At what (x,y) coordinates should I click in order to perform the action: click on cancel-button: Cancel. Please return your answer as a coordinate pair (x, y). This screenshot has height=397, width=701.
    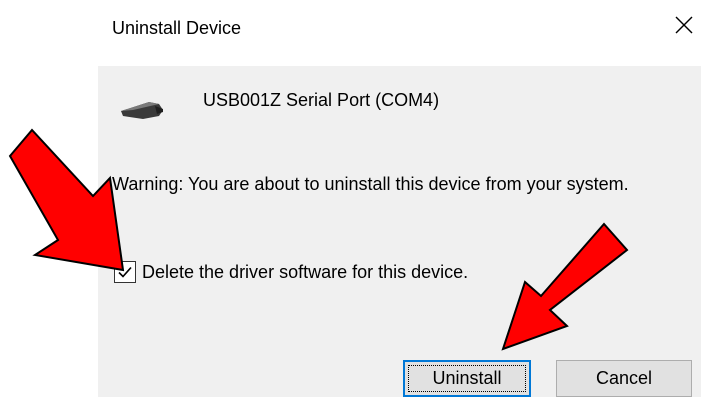
    Looking at the image, I should click on (624, 378).